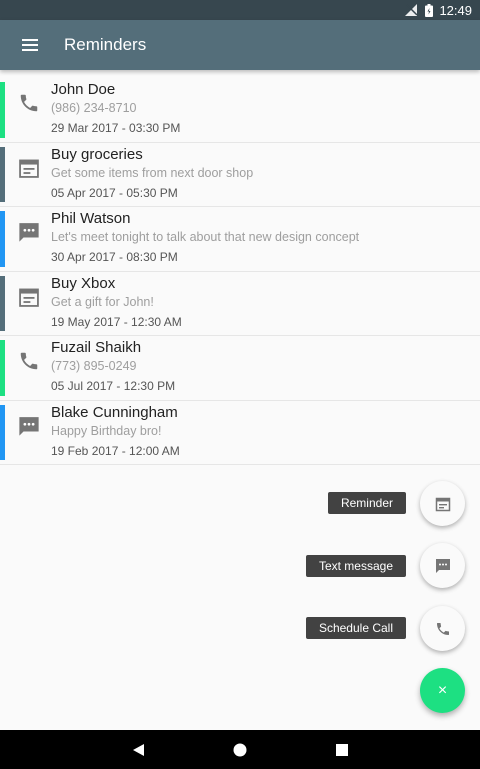  What do you see at coordinates (366, 503) in the screenshot?
I see `reminder-fab-label: Reminder` at bounding box center [366, 503].